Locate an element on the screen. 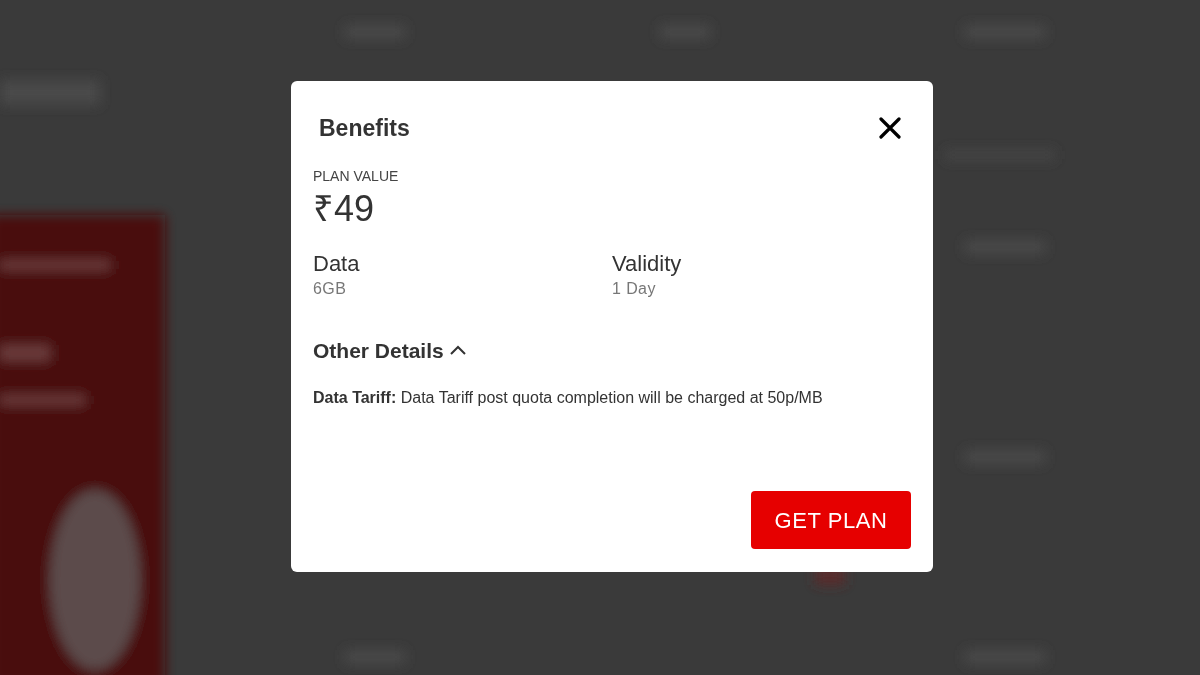 This screenshot has width=1200, height=675. get-plan-button: GET PLAN is located at coordinates (831, 520).